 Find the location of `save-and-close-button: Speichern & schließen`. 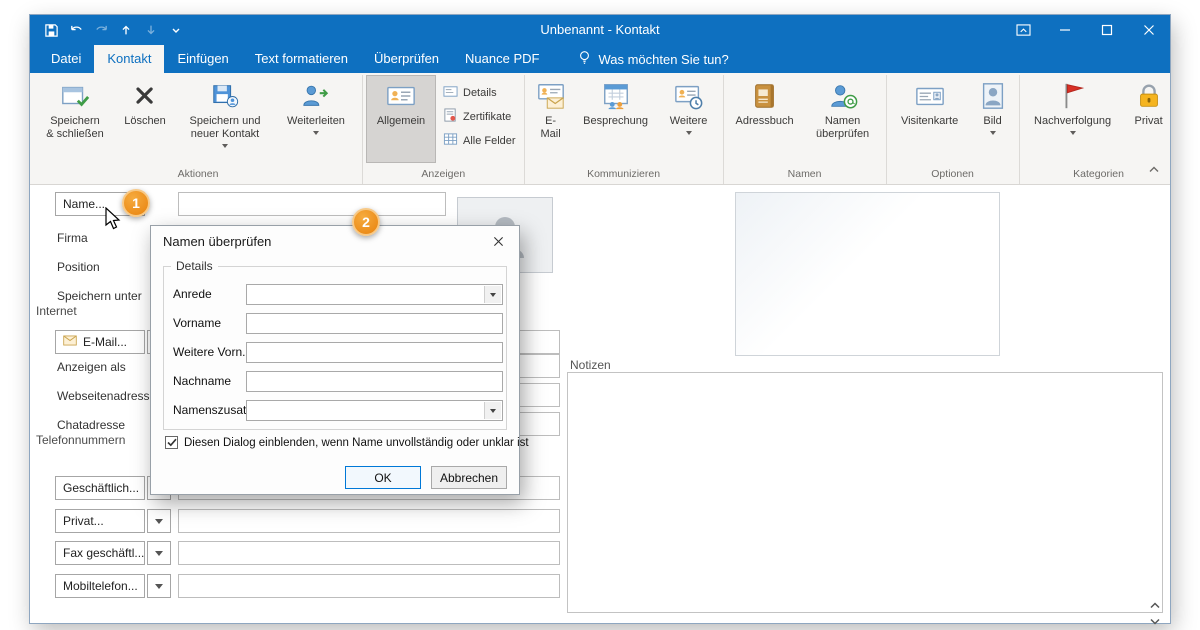

save-and-close-button: Speichern & schließen is located at coordinates (75, 119).